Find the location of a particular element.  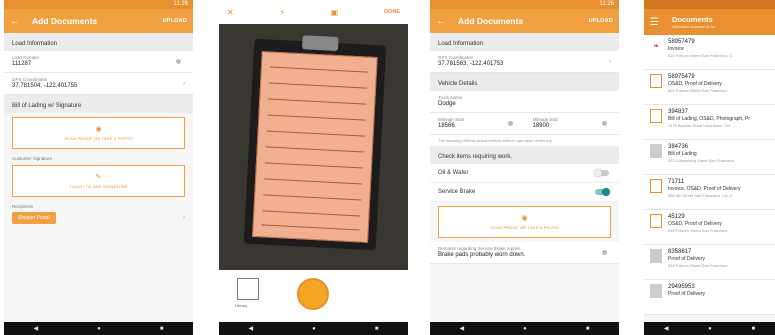

document-addr: 621 Folsom Street San Francisco is located at coordinates (698, 90).